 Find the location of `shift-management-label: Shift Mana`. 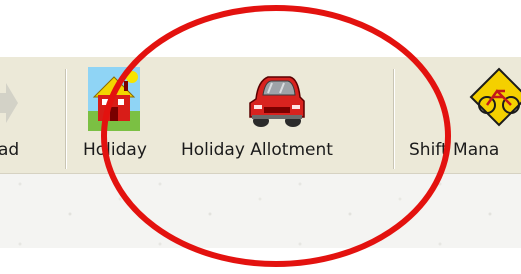

shift-management-label: Shift Mana is located at coordinates (454, 150).